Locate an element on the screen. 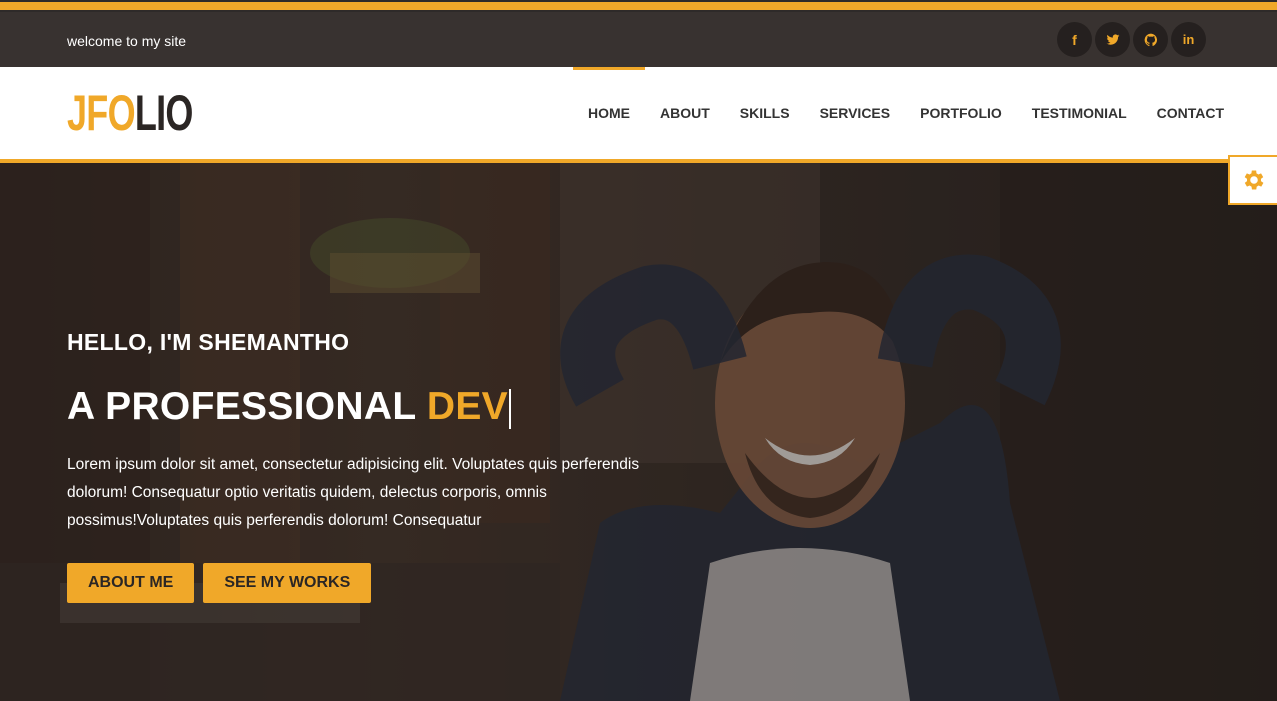 The height and width of the screenshot is (701, 1277). site-logo: JFOLIO is located at coordinates (130, 113).